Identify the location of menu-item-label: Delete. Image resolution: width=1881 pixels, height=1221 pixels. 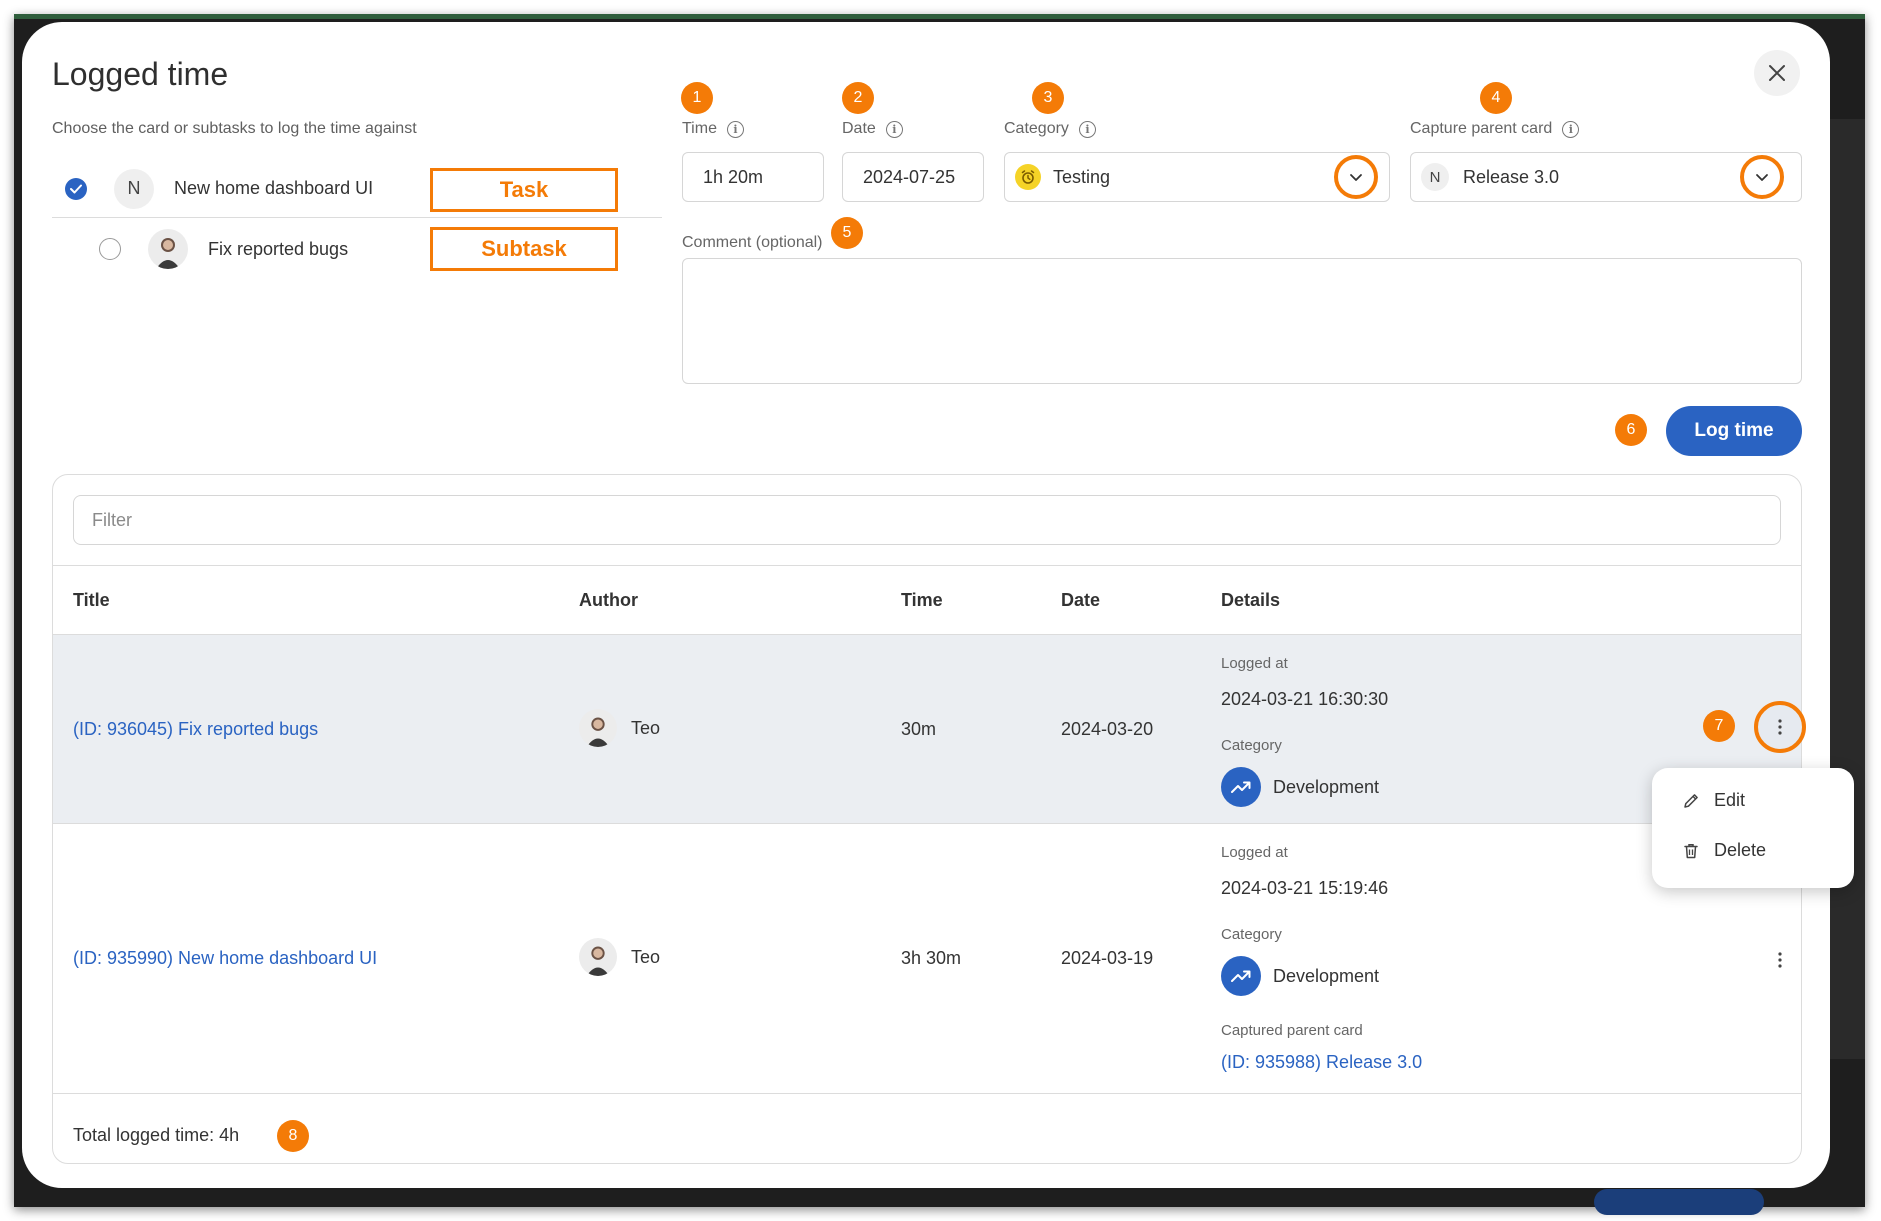
(1740, 850).